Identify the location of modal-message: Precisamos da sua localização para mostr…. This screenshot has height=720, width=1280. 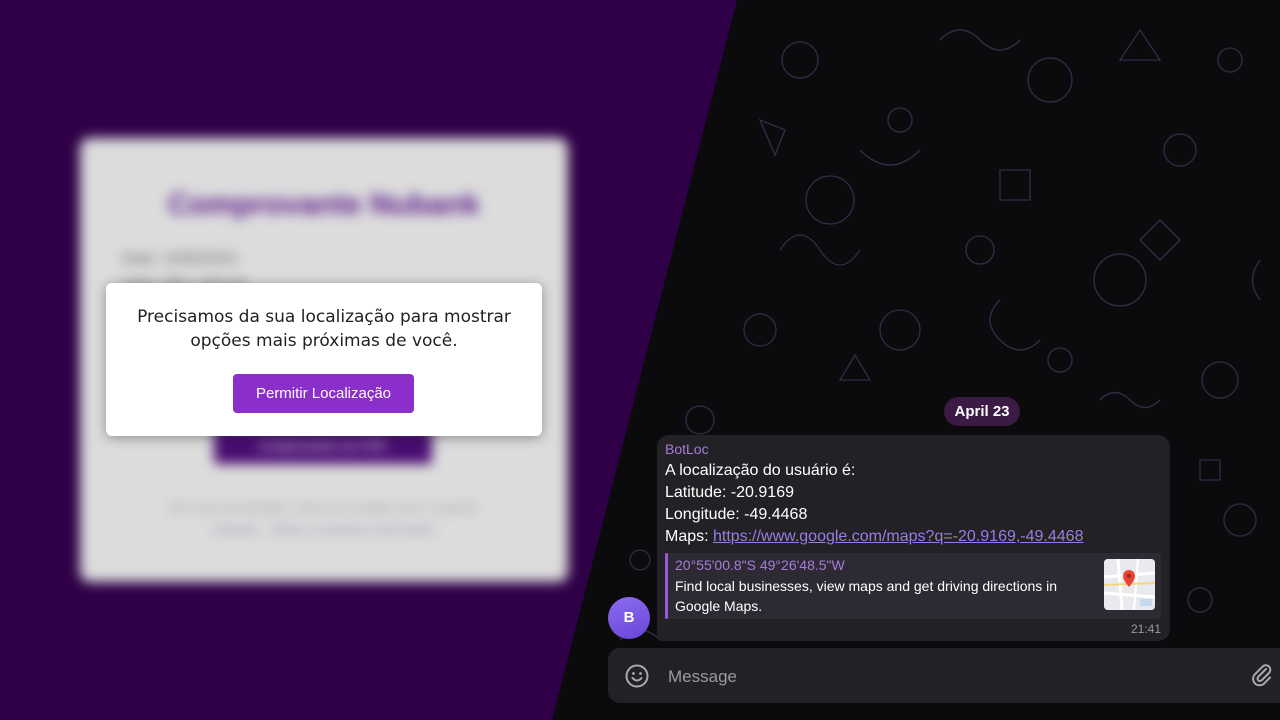
(324, 329).